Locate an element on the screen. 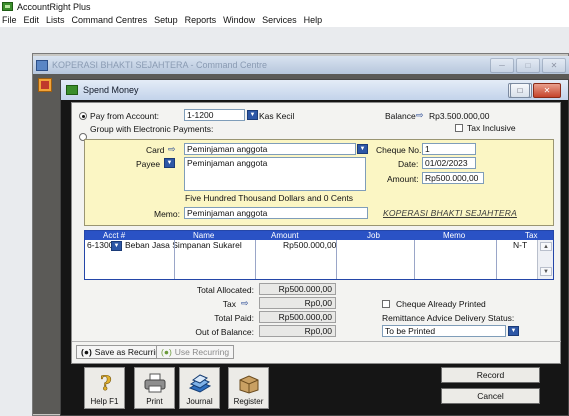 Image resolution: width=569 pixels, height=416 pixels. company-signature: KOPERASI BHAKTI SEJAHTERA is located at coordinates (450, 213).